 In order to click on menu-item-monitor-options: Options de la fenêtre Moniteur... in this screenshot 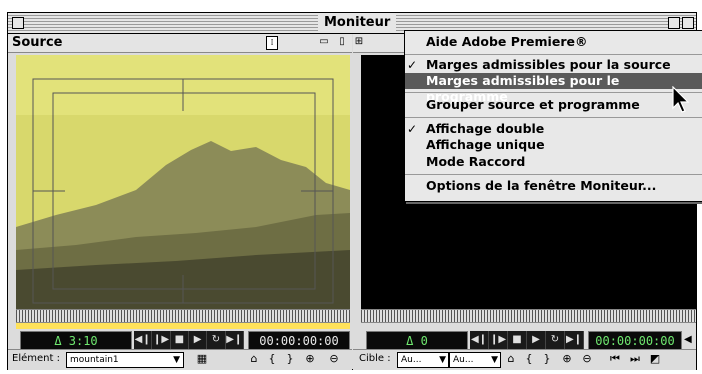, I will do `click(553, 186)`.